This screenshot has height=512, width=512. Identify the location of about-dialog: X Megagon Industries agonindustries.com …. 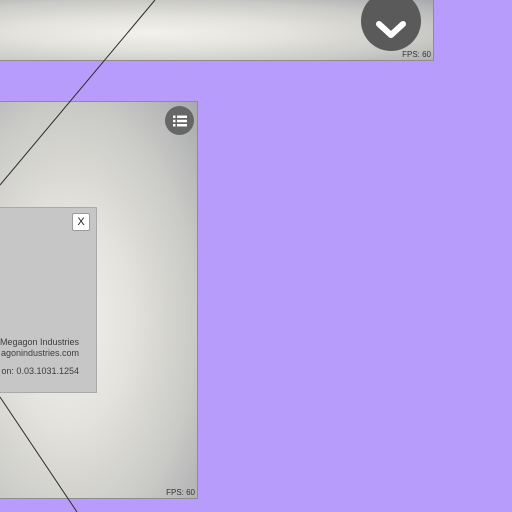
(48, 300).